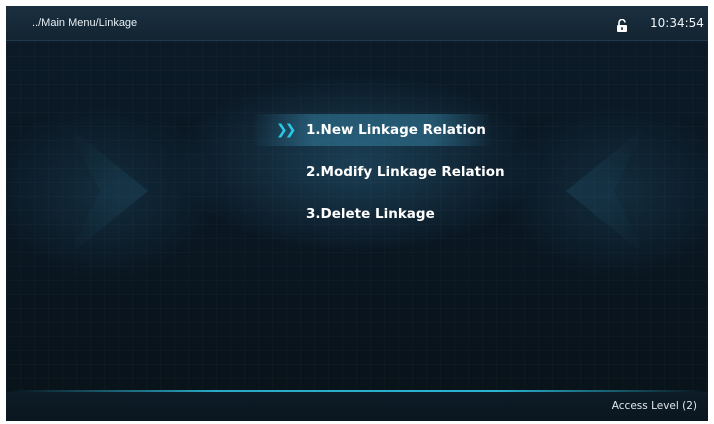 This screenshot has height=424, width=714. I want to click on menu-item-delete-linkage: 3.Delete Linkage, so click(352, 214).